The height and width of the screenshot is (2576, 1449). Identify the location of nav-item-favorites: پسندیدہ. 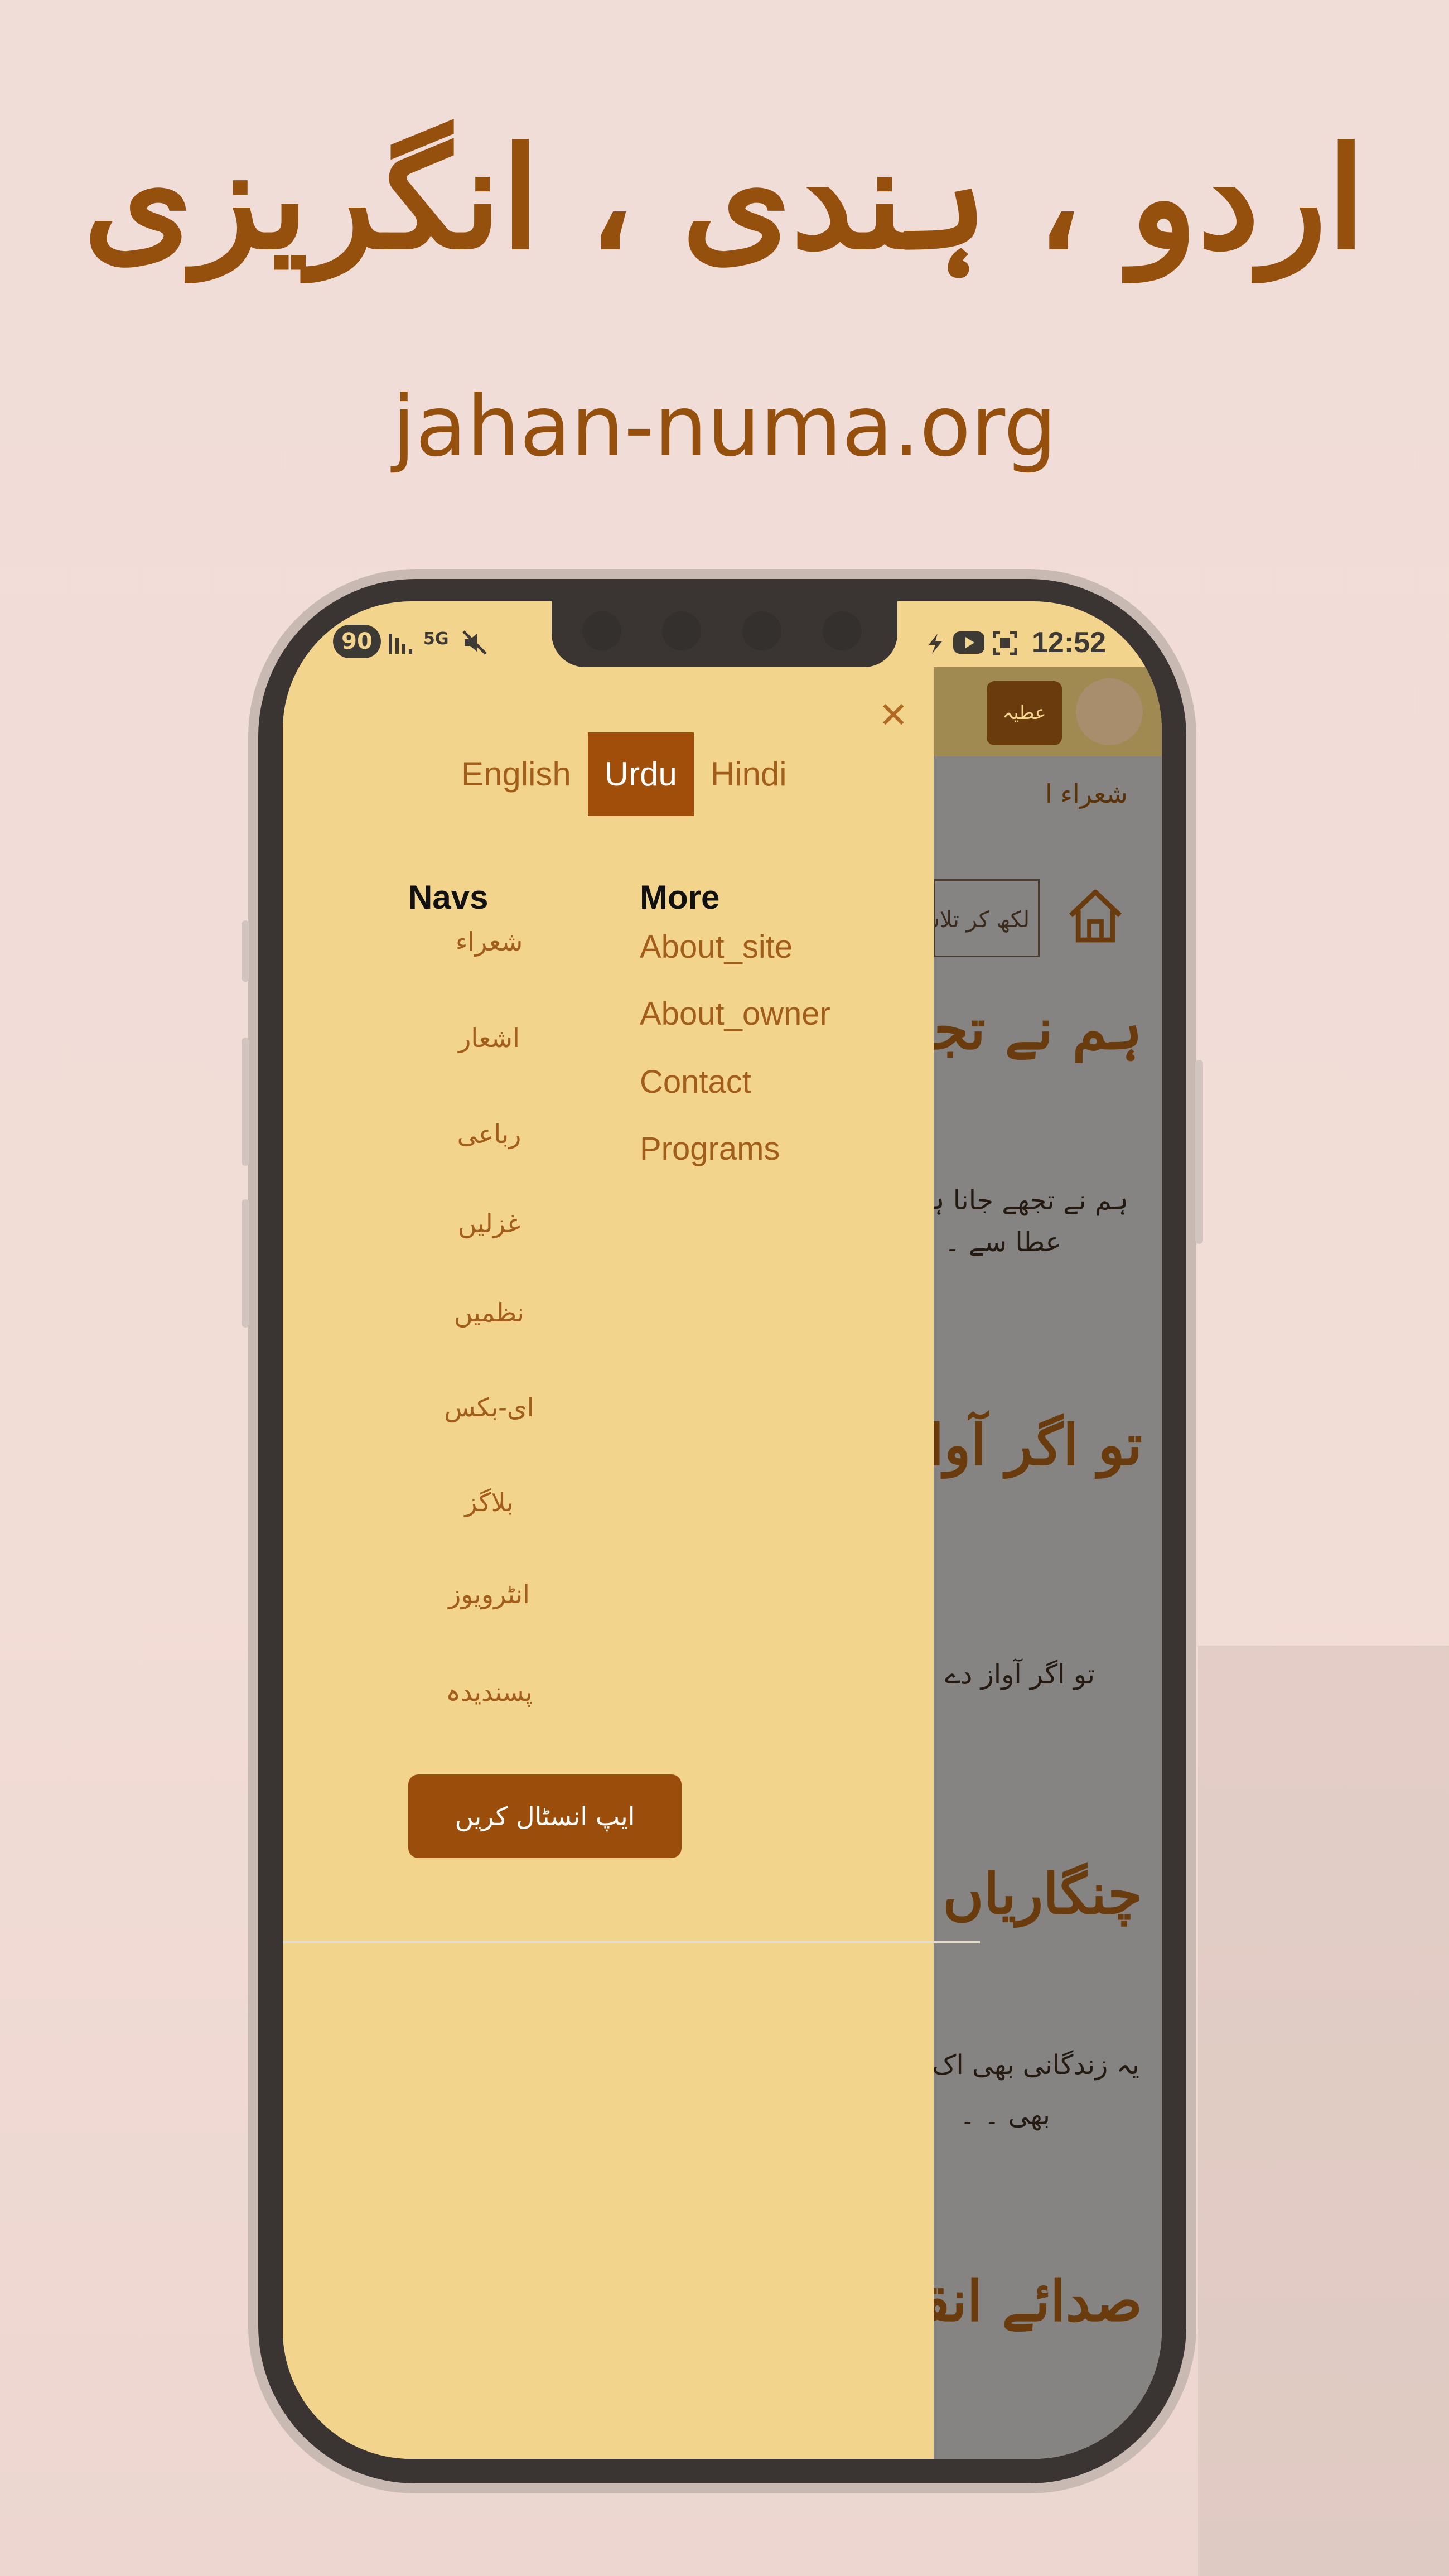
(489, 1692).